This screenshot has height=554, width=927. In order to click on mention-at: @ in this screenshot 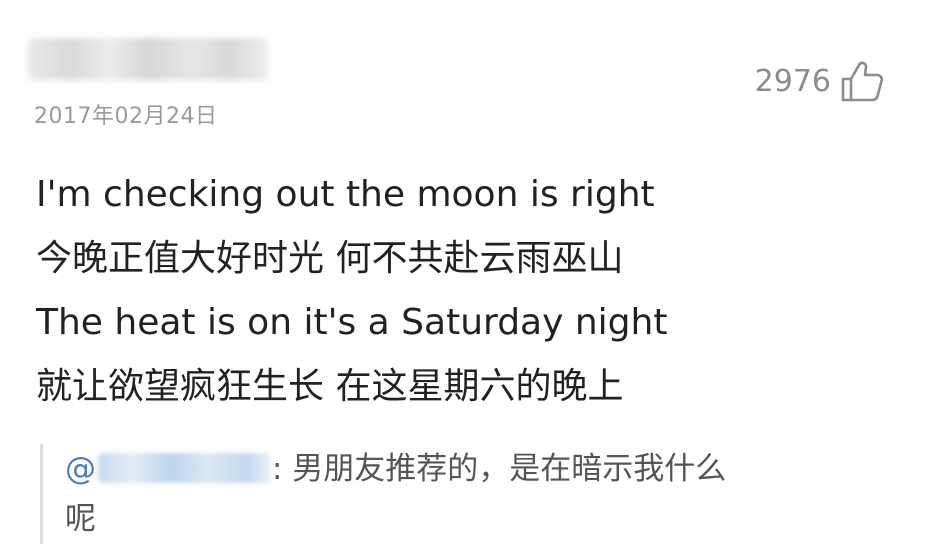, I will do `click(80, 469)`.